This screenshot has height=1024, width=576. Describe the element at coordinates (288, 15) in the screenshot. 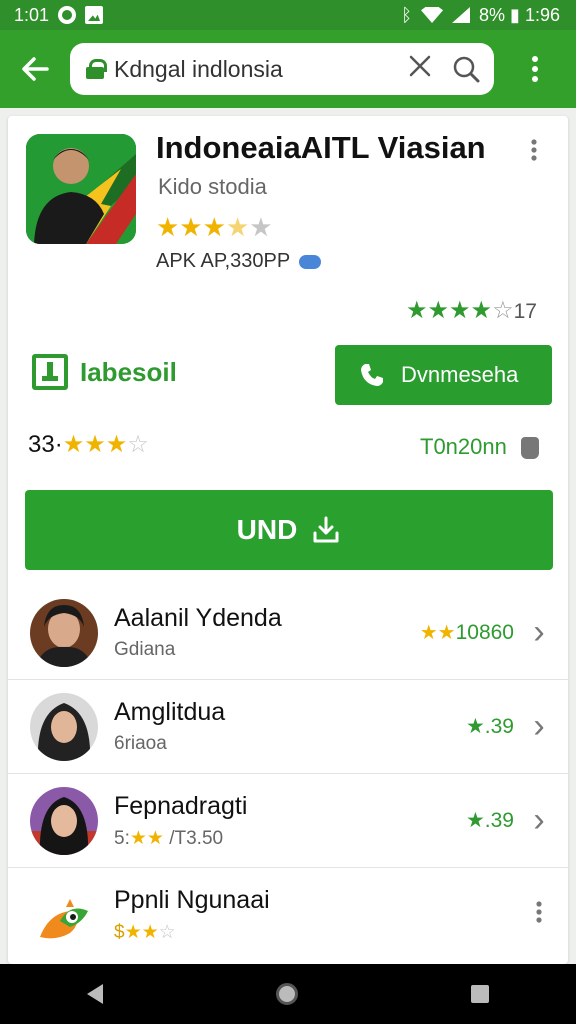

I see `status-bar: 1:01 ᛒ 8% ▮ 1:96` at that location.